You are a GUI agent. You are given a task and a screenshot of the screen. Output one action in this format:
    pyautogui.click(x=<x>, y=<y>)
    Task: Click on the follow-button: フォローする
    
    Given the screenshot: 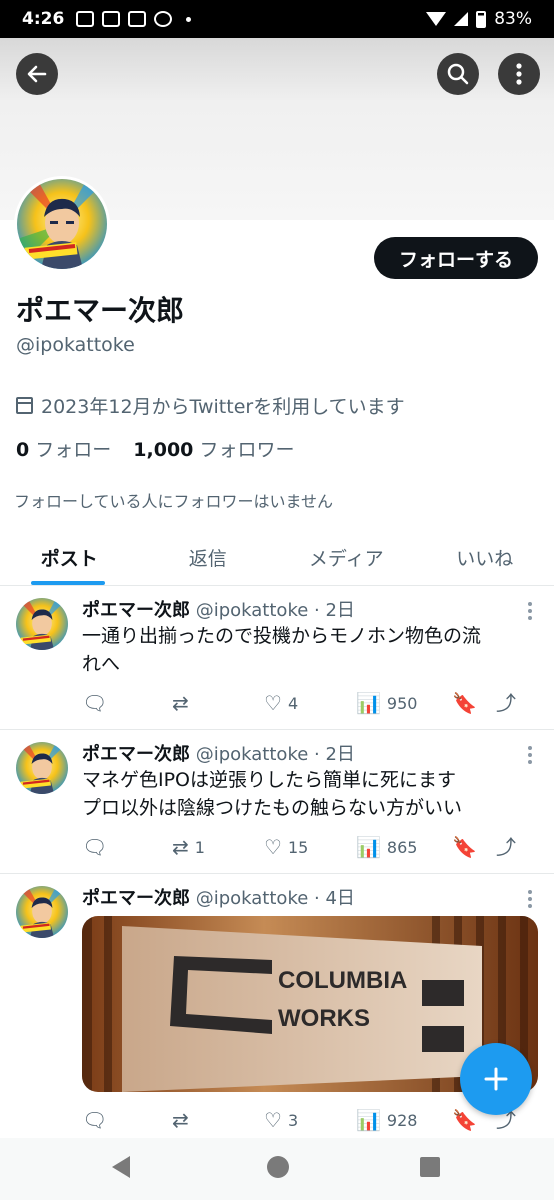 What is the action you would take?
    pyautogui.click(x=456, y=258)
    